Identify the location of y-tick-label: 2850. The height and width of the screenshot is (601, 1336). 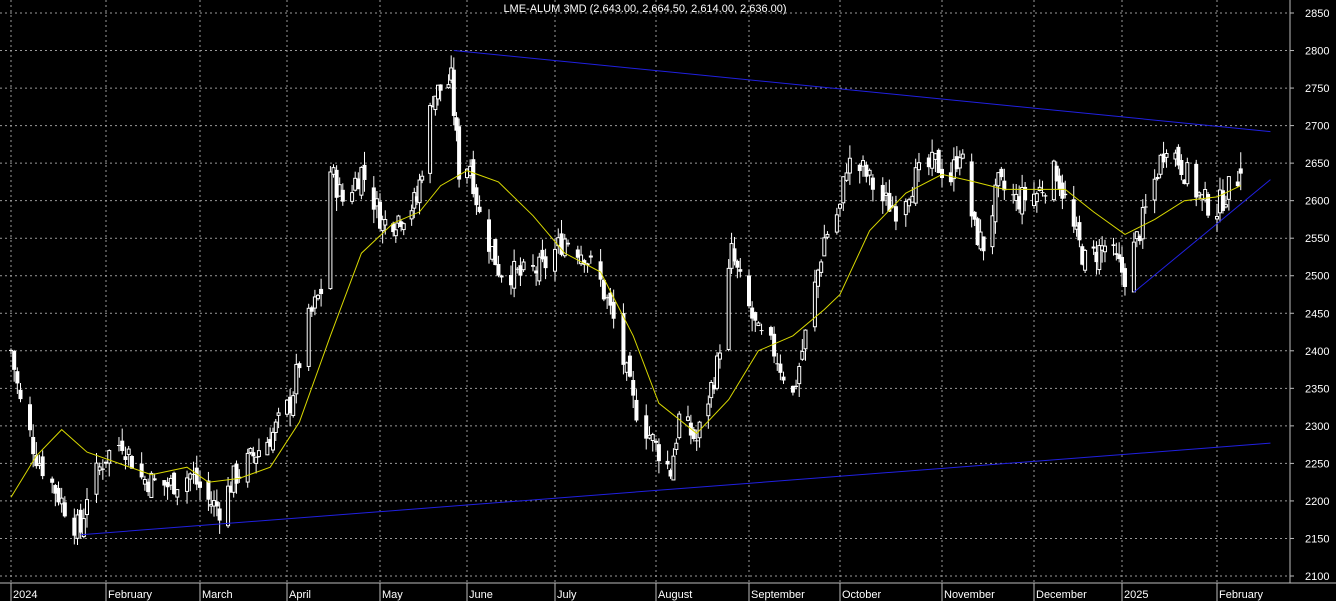
(1317, 14).